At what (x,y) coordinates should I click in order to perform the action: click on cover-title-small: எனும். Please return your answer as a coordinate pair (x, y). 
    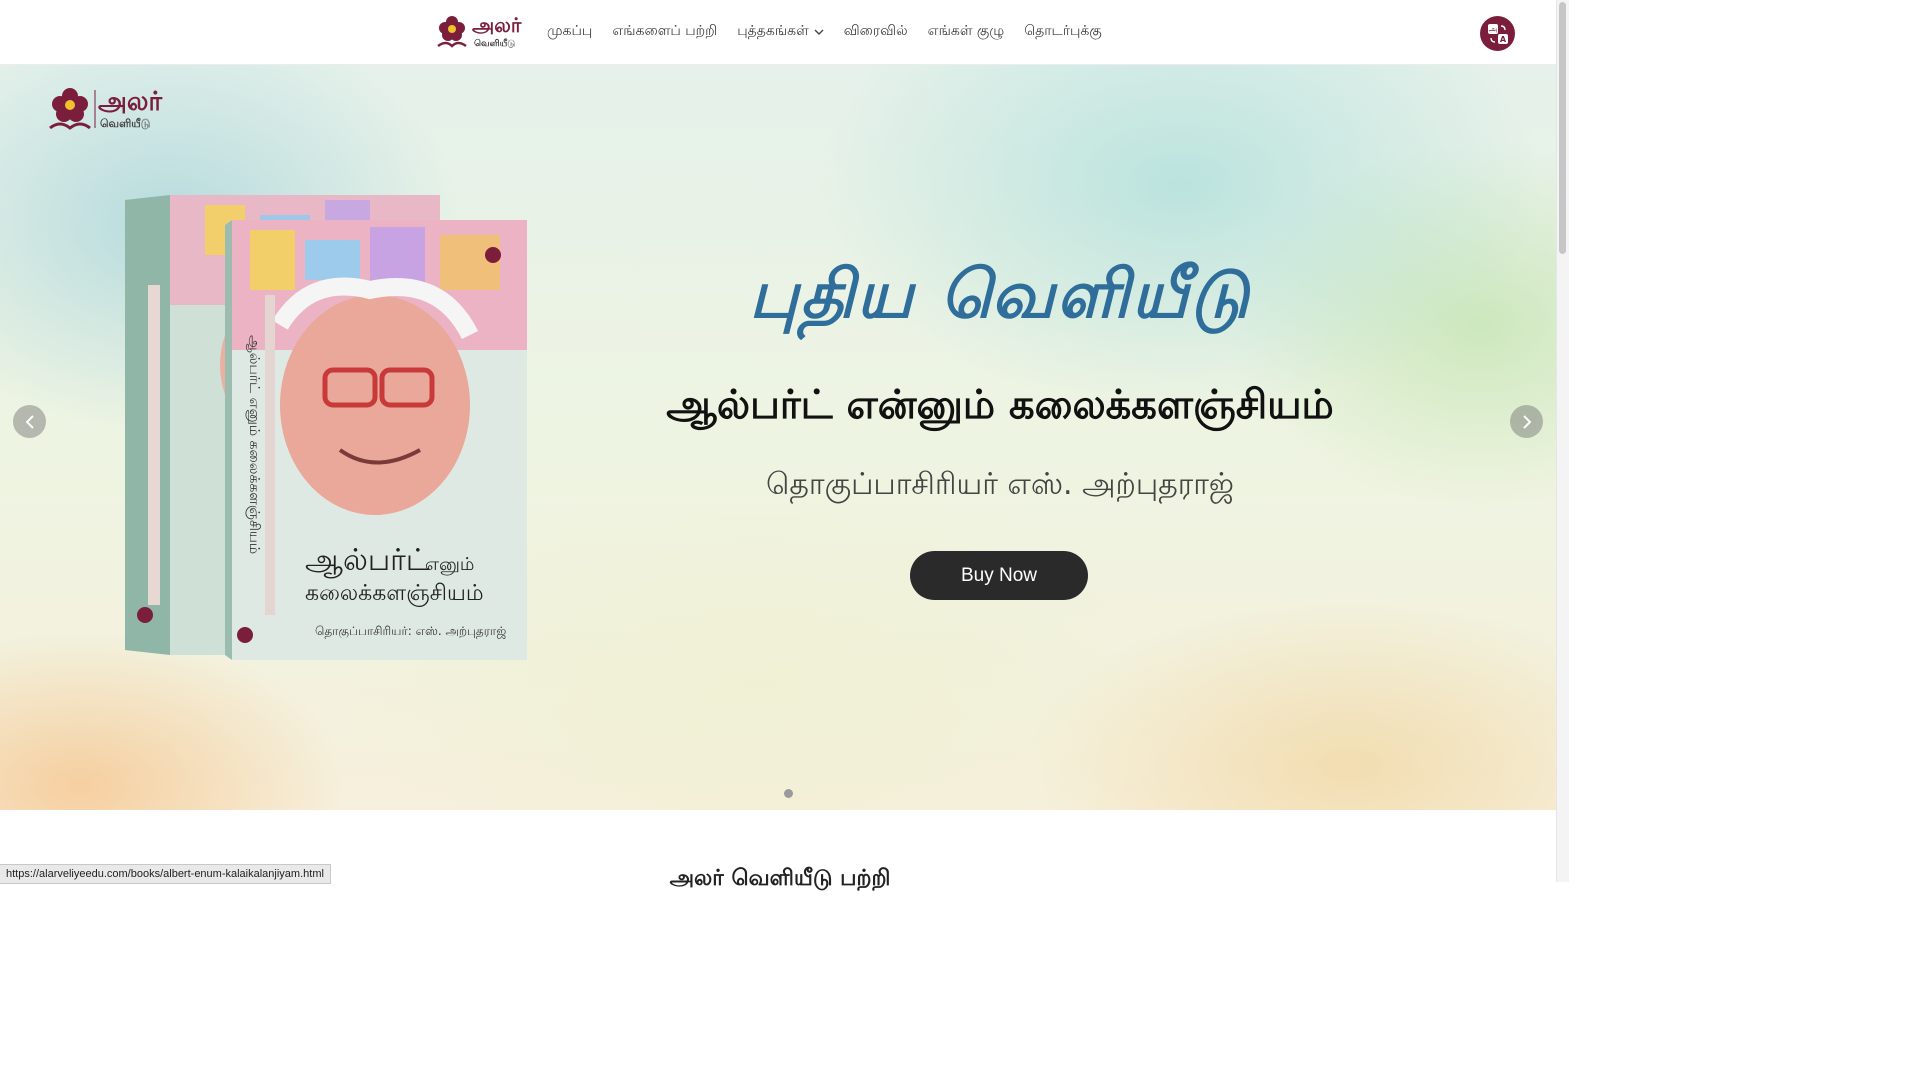
    Looking at the image, I should click on (449, 564).